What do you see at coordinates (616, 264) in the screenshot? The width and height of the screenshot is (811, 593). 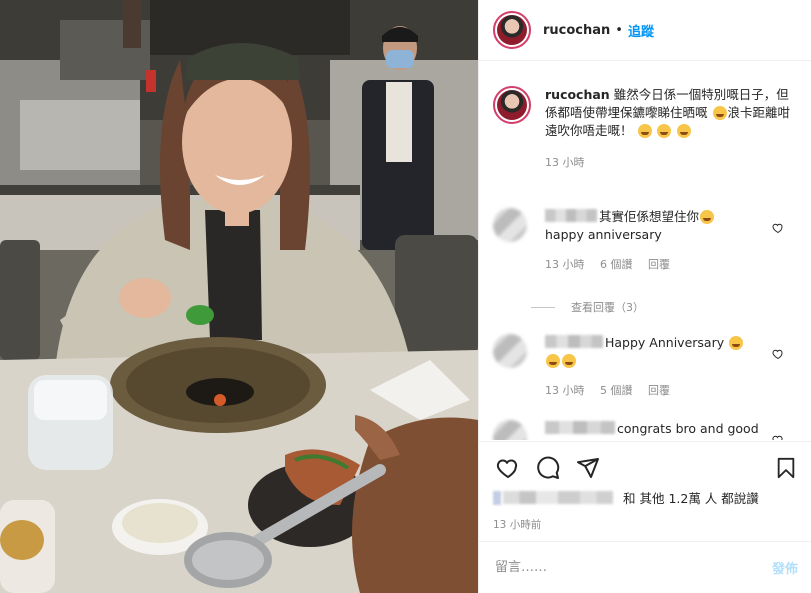 I see `comment-likes: 6 個讚` at bounding box center [616, 264].